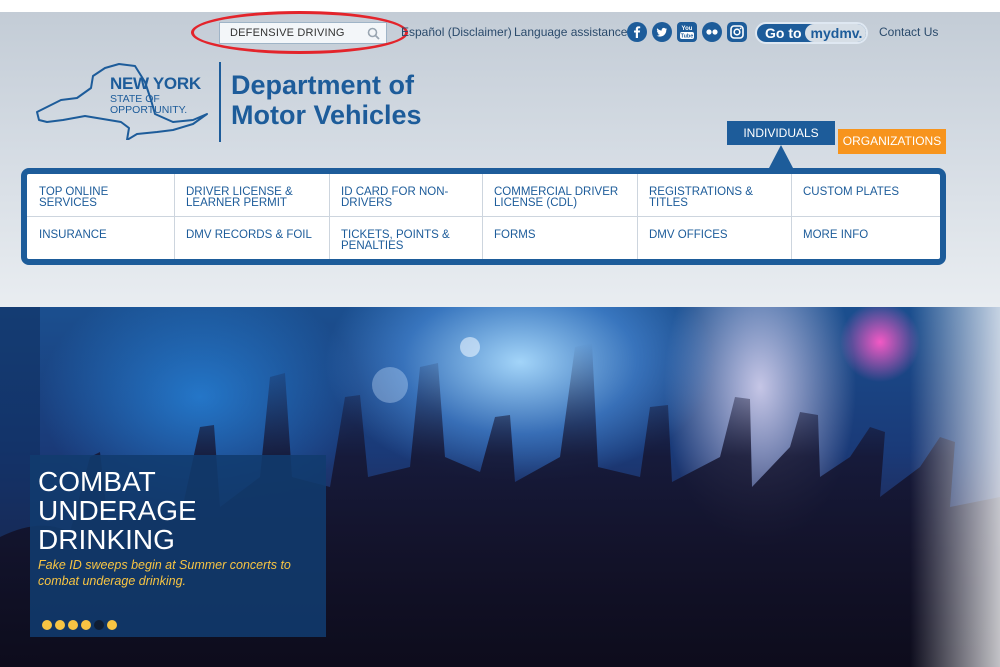  I want to click on search-highlight-circle, so click(299, 32).